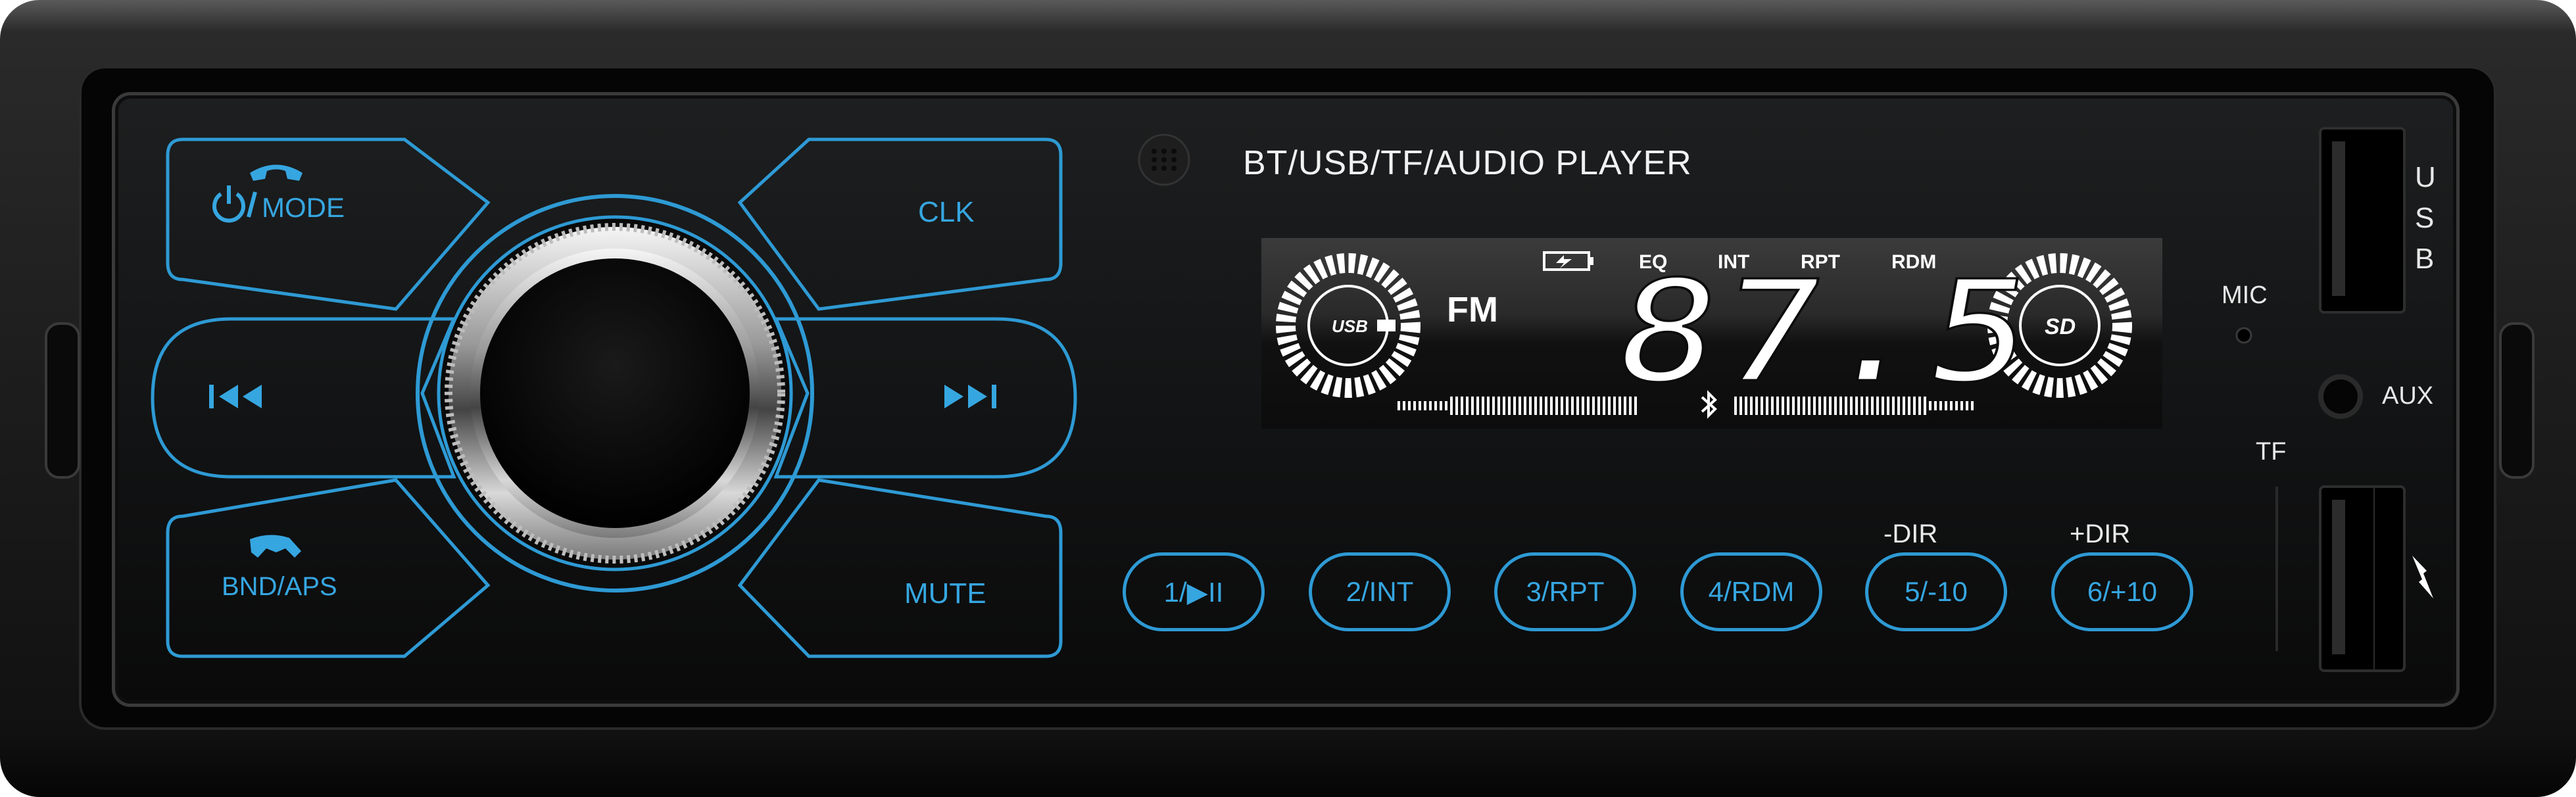 The width and height of the screenshot is (2576, 797). Describe the element at coordinates (2122, 591) in the screenshot. I see `preset-button-6: 6/+10` at that location.